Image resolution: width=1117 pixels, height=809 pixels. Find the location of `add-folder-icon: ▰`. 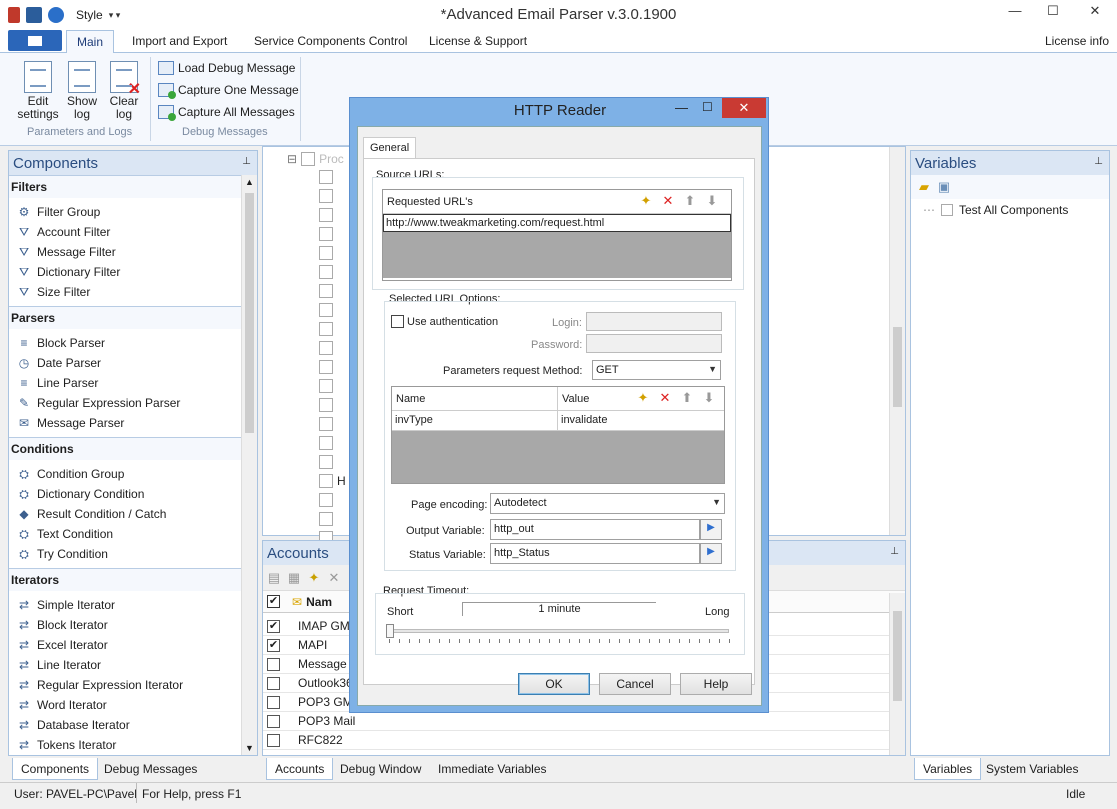

add-folder-icon: ▰ is located at coordinates (924, 187).